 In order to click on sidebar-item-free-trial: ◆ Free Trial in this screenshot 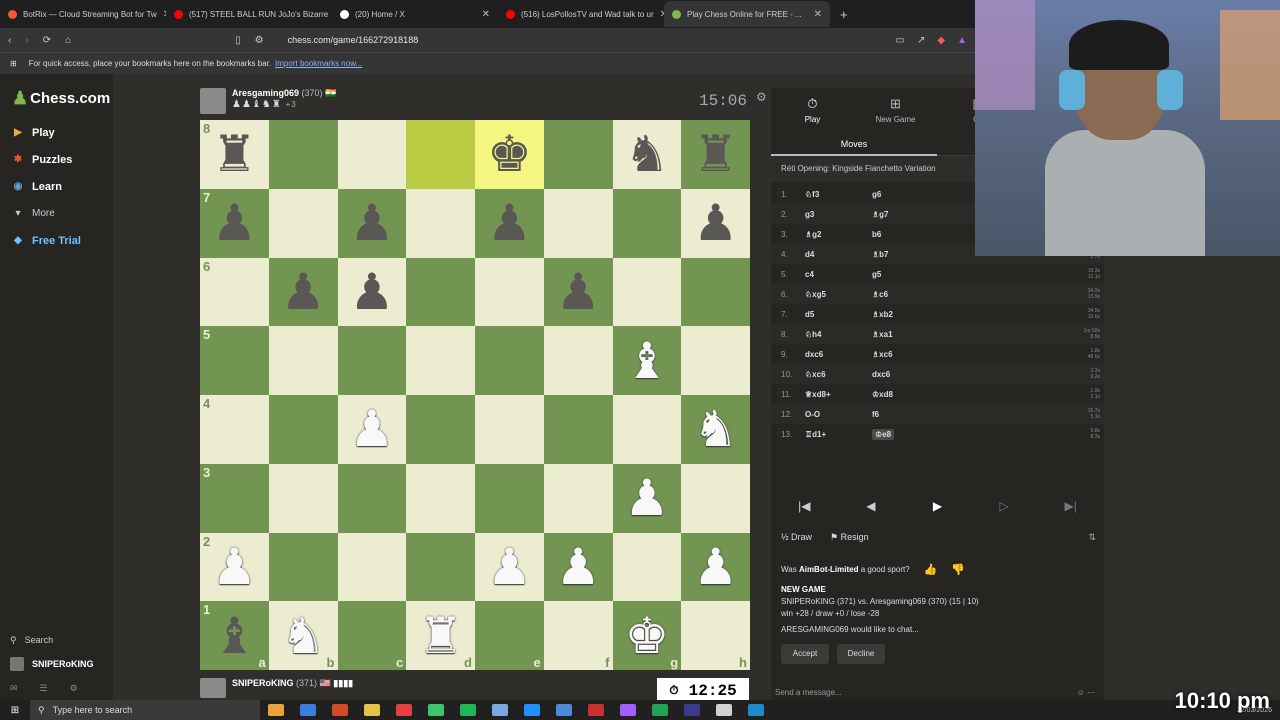, I will do `click(56, 240)`.